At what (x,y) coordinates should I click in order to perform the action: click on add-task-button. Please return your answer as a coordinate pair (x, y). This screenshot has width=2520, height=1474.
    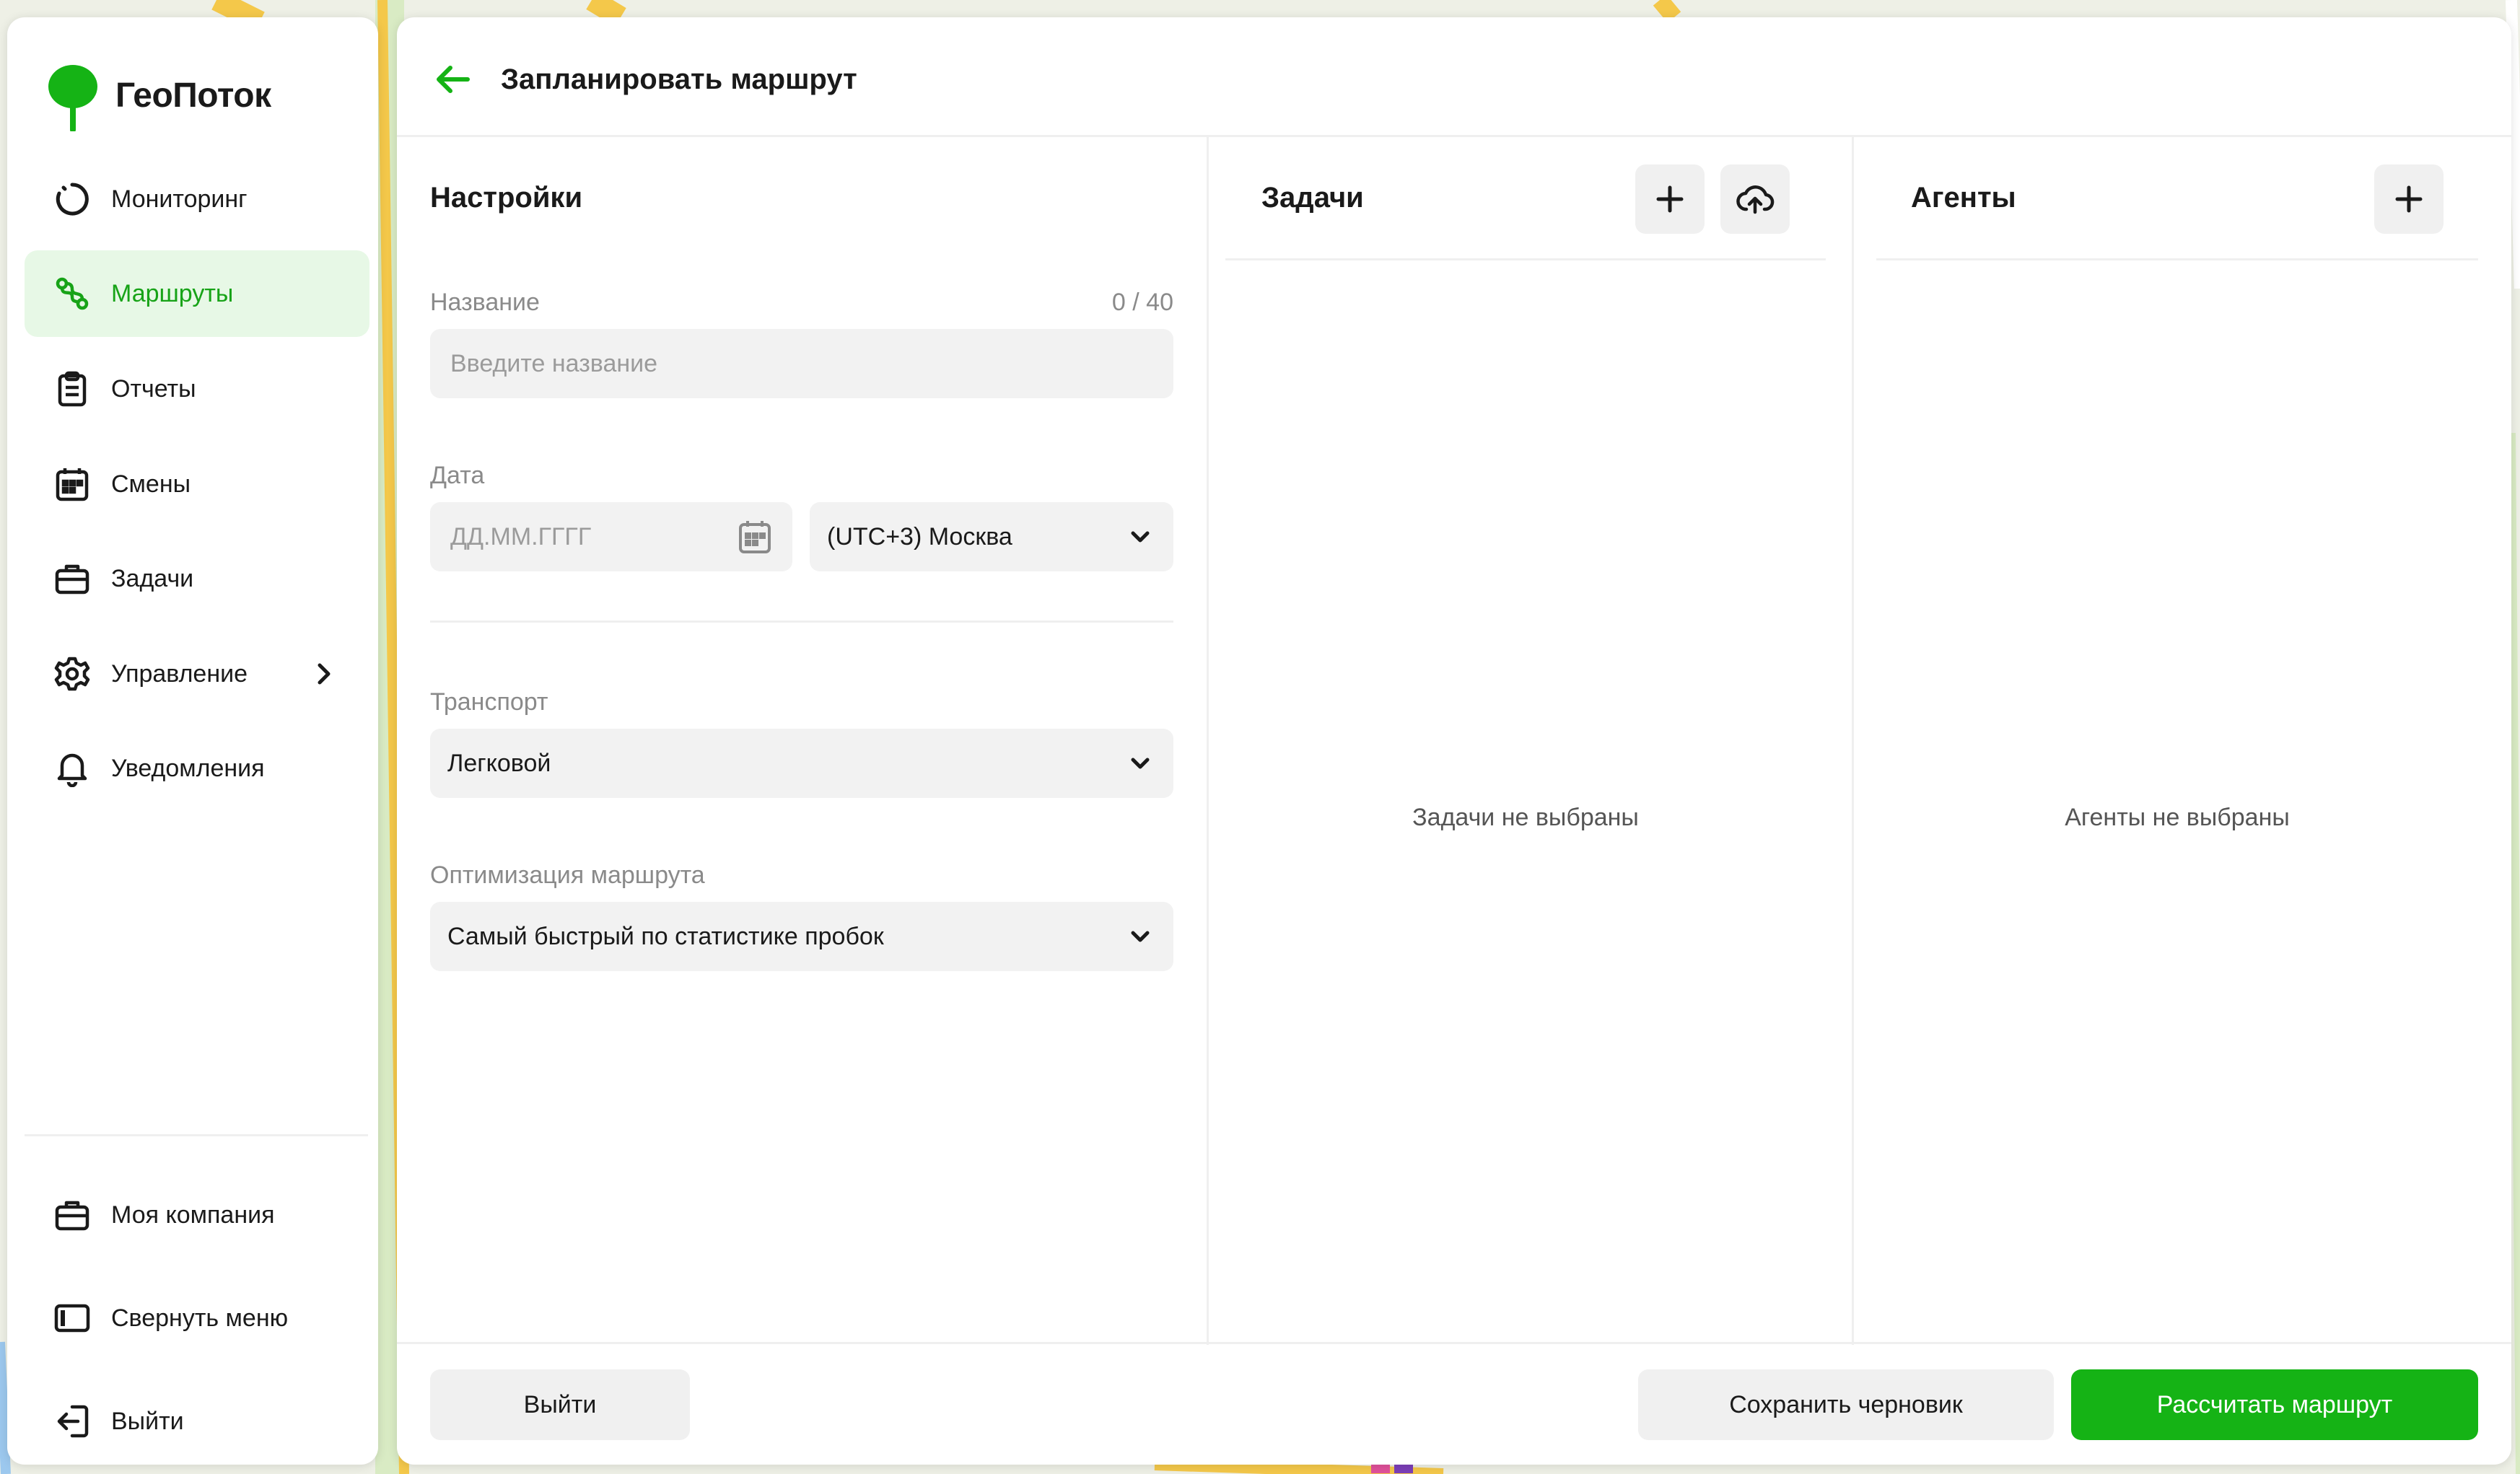
    Looking at the image, I should click on (1670, 199).